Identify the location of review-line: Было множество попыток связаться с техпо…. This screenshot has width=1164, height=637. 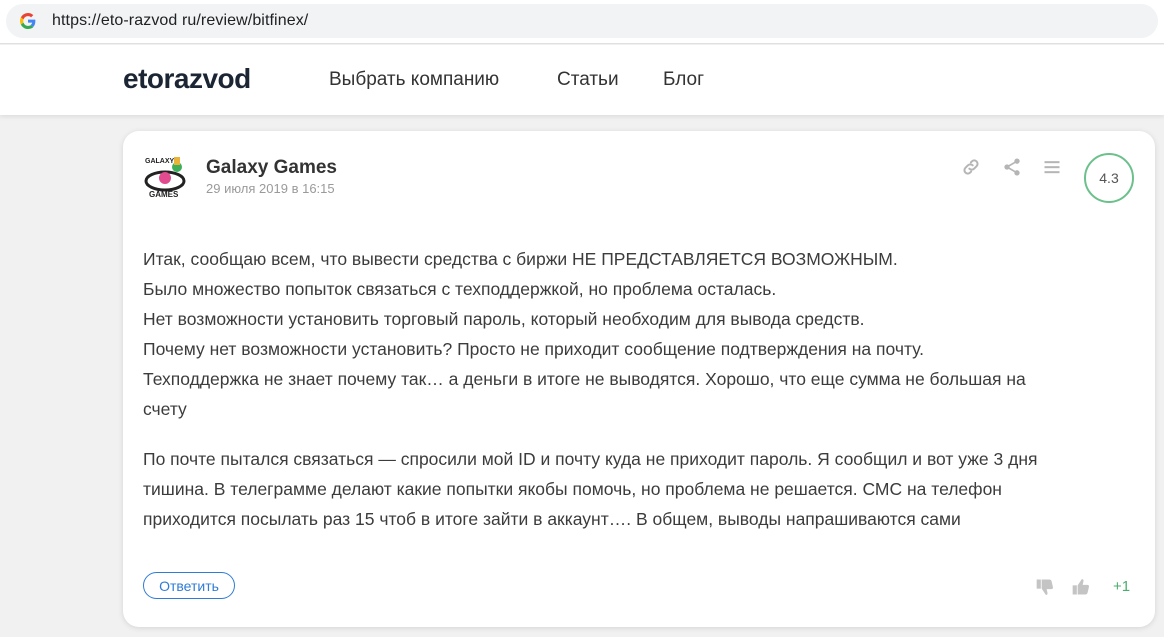
(460, 289).